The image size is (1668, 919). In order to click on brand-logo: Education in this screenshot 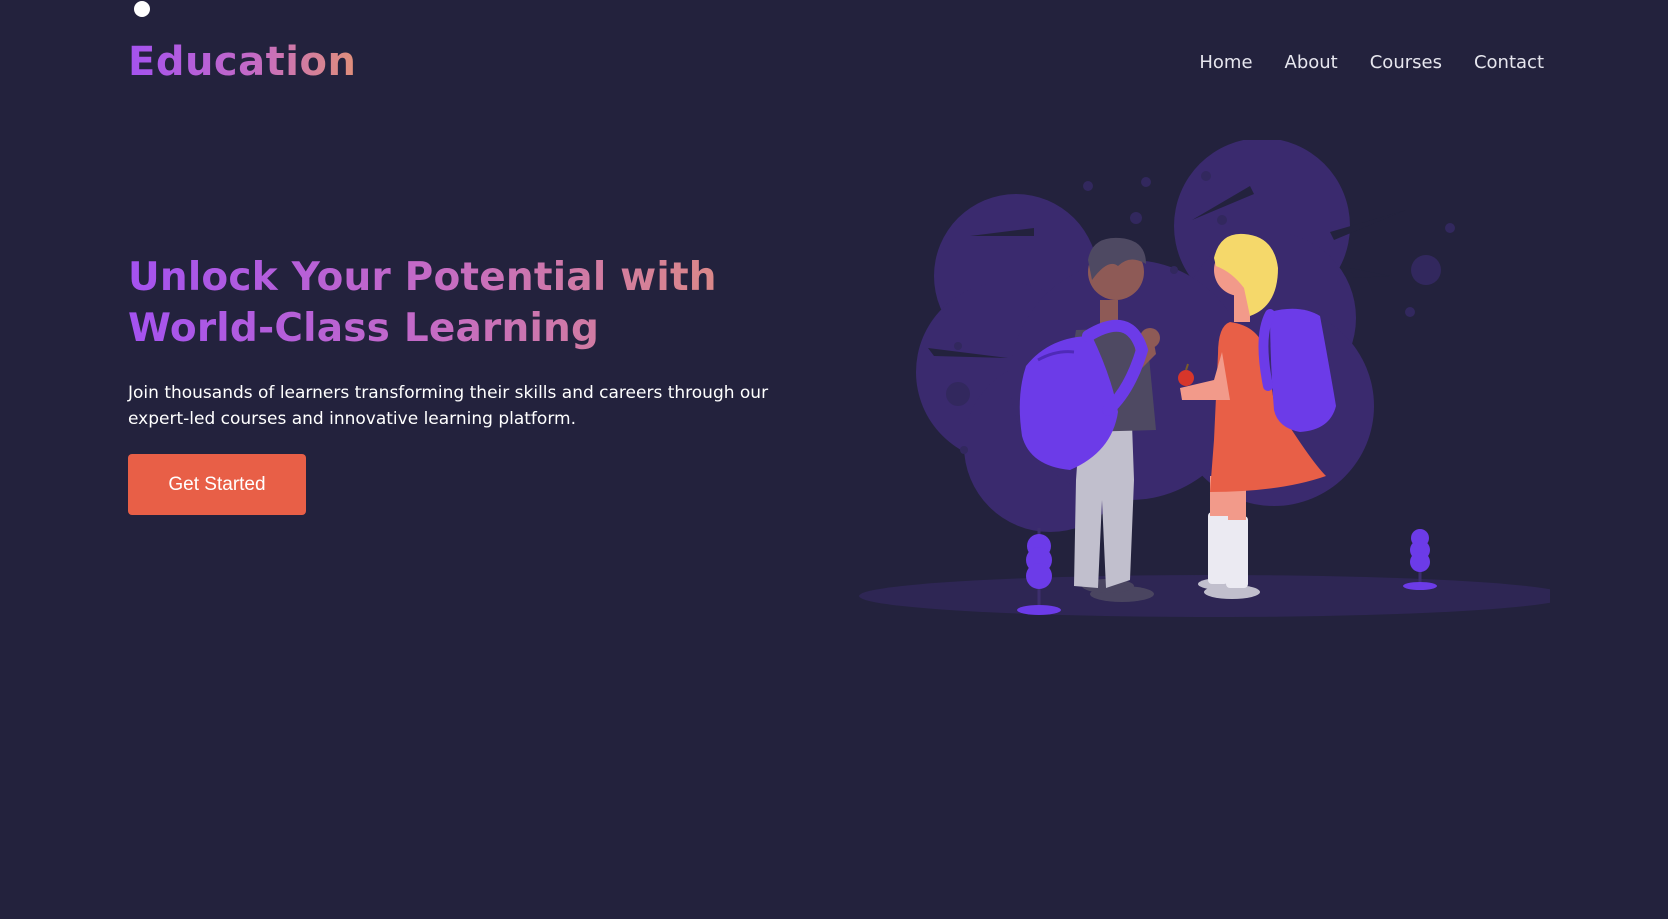, I will do `click(242, 62)`.